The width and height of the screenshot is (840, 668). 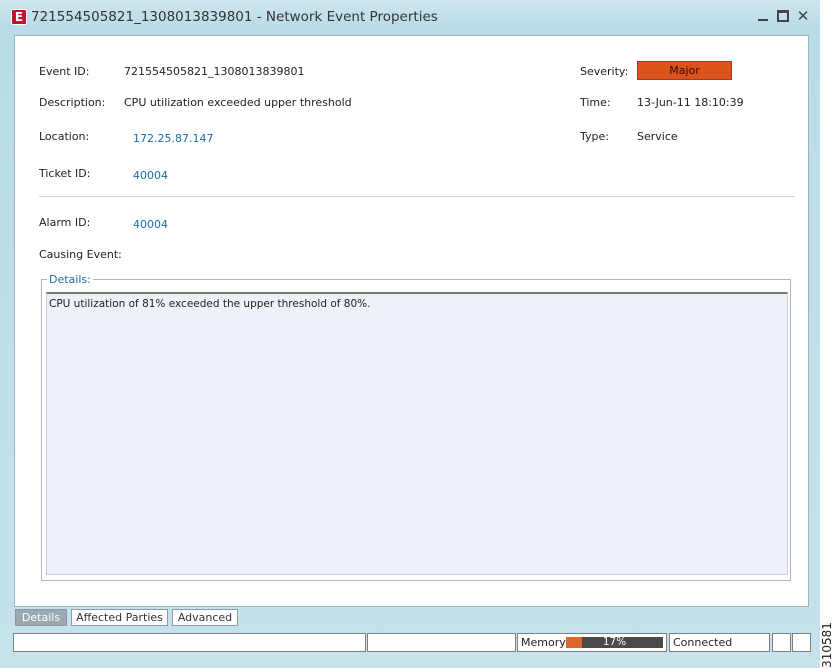 What do you see at coordinates (80, 254) in the screenshot?
I see `causing-event-label: Causing Event:` at bounding box center [80, 254].